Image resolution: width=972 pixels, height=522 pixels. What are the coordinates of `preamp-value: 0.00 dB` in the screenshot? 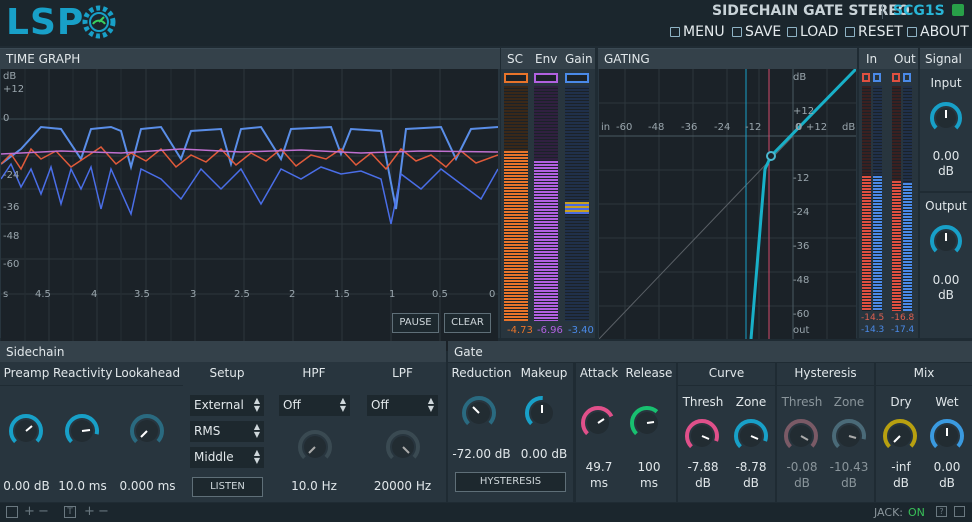 It's located at (26, 486).